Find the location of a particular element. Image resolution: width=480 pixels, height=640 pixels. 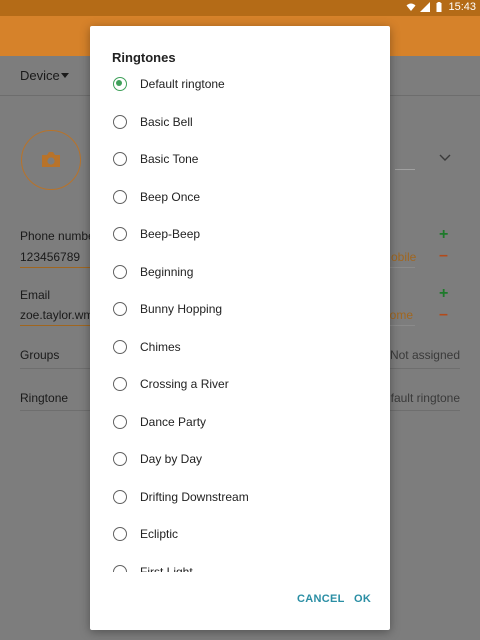

ringtone-option: Default ringtone is located at coordinates (240, 83).